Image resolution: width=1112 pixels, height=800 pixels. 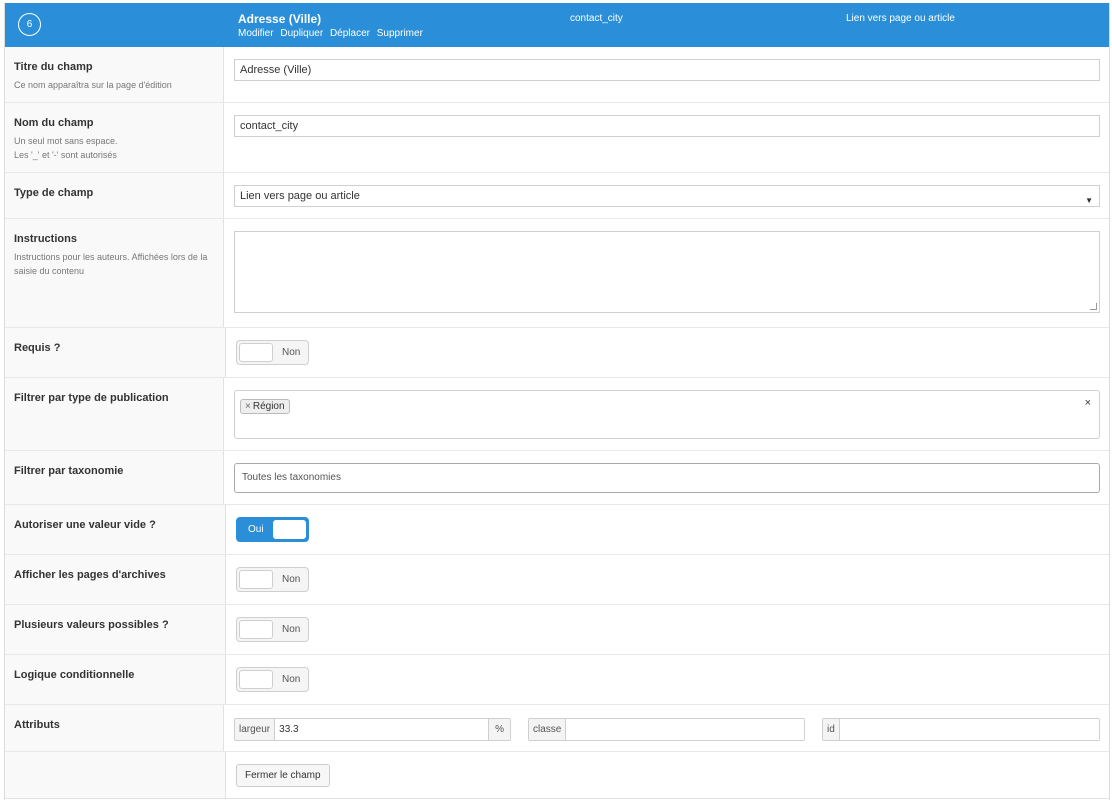 I want to click on width-input-group: largeur 33.3 %, so click(x=372, y=729).